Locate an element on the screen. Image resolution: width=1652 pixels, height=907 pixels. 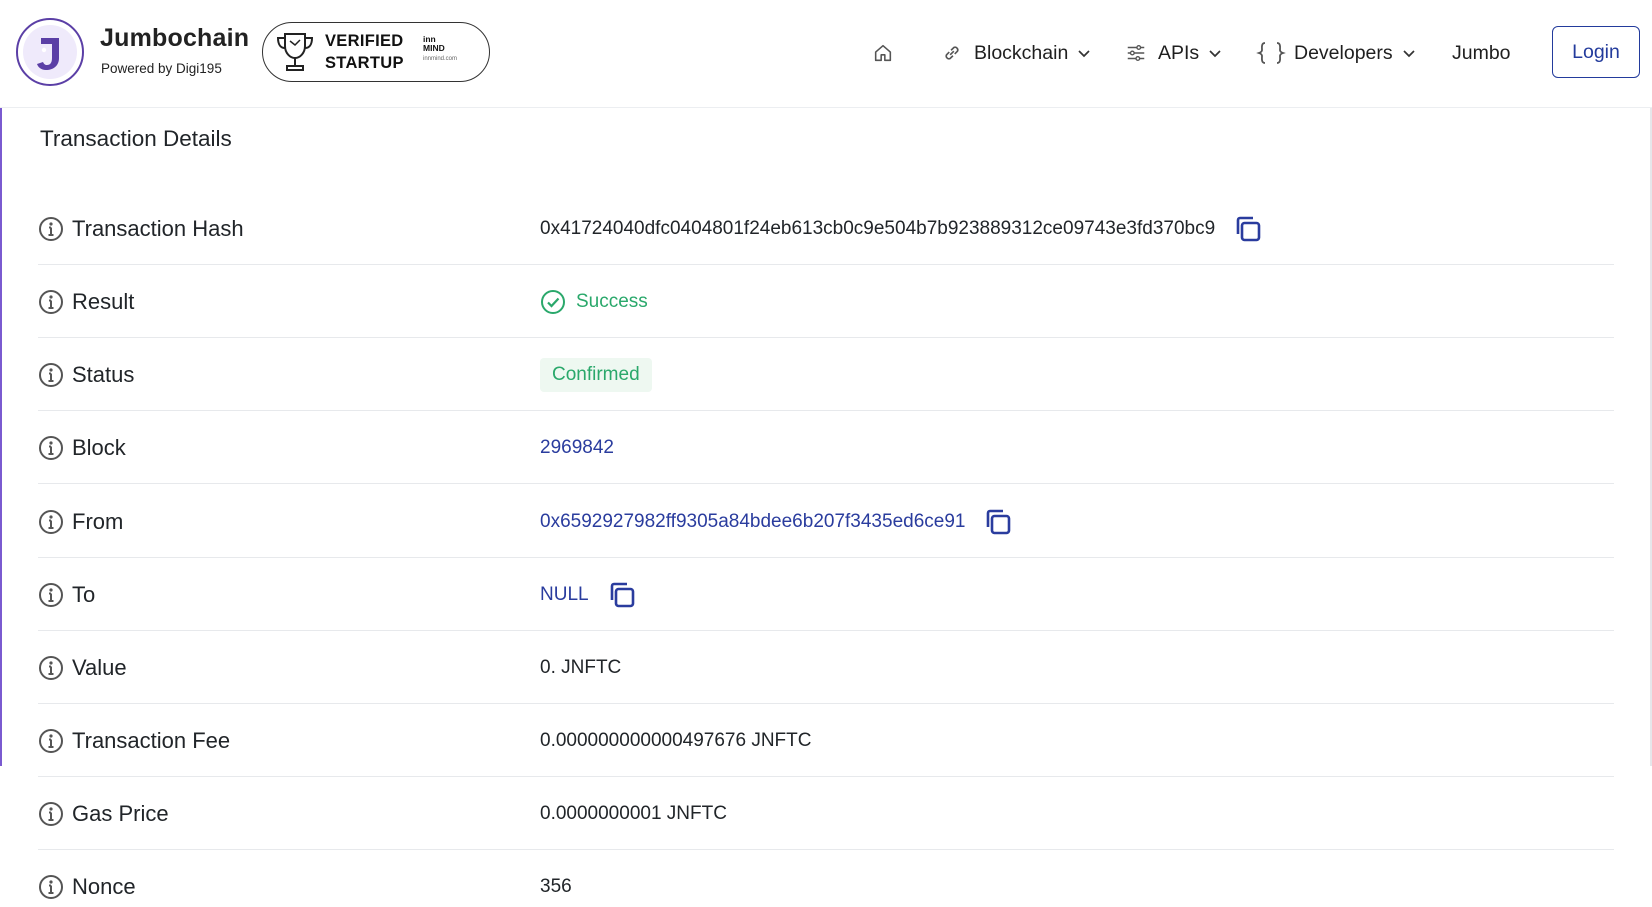
value-value: 0. JNFTC is located at coordinates (580, 667).